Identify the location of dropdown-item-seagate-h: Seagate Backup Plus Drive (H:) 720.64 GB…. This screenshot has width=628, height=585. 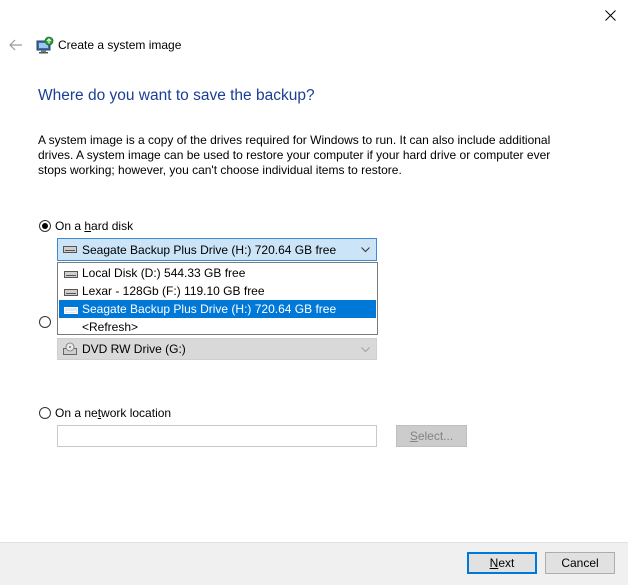
(217, 309).